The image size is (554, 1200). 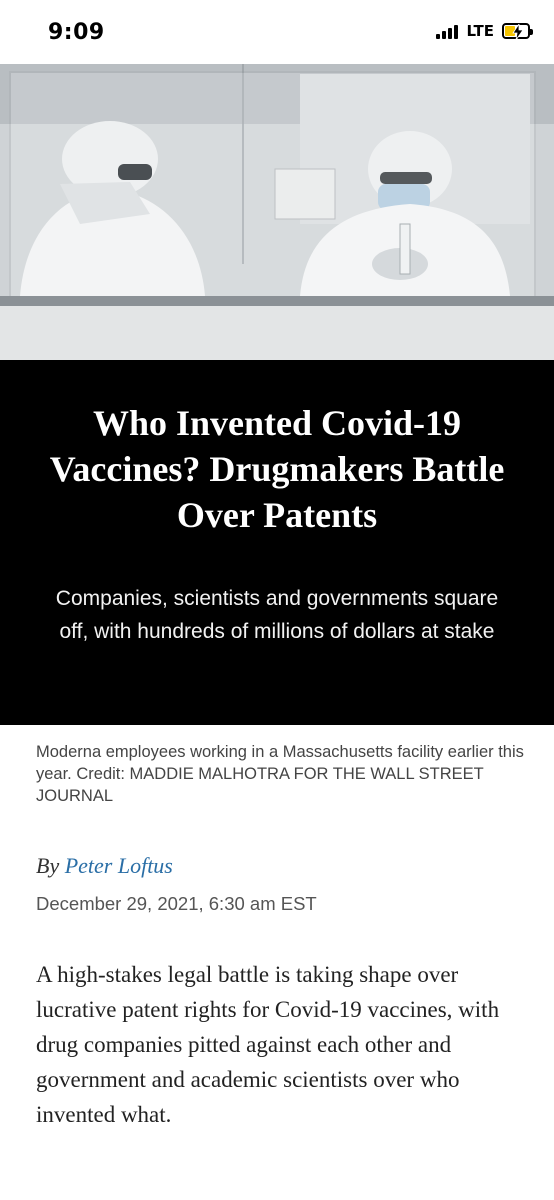 I want to click on network-type: LTE, so click(x=480, y=31).